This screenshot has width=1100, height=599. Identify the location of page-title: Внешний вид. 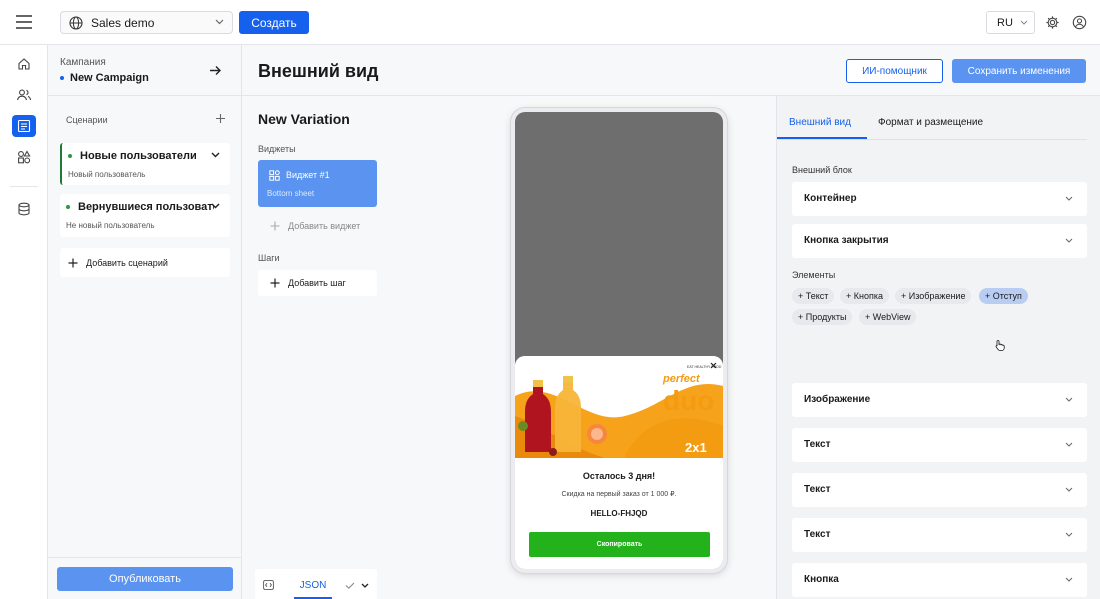
(318, 71).